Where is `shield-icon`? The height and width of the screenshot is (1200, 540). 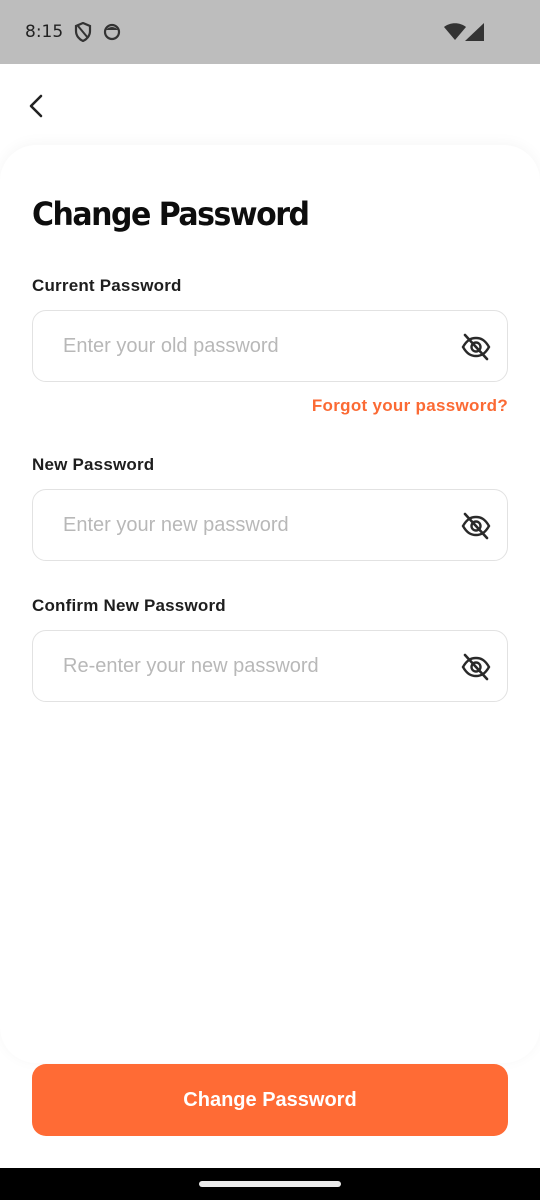
shield-icon is located at coordinates (83, 34).